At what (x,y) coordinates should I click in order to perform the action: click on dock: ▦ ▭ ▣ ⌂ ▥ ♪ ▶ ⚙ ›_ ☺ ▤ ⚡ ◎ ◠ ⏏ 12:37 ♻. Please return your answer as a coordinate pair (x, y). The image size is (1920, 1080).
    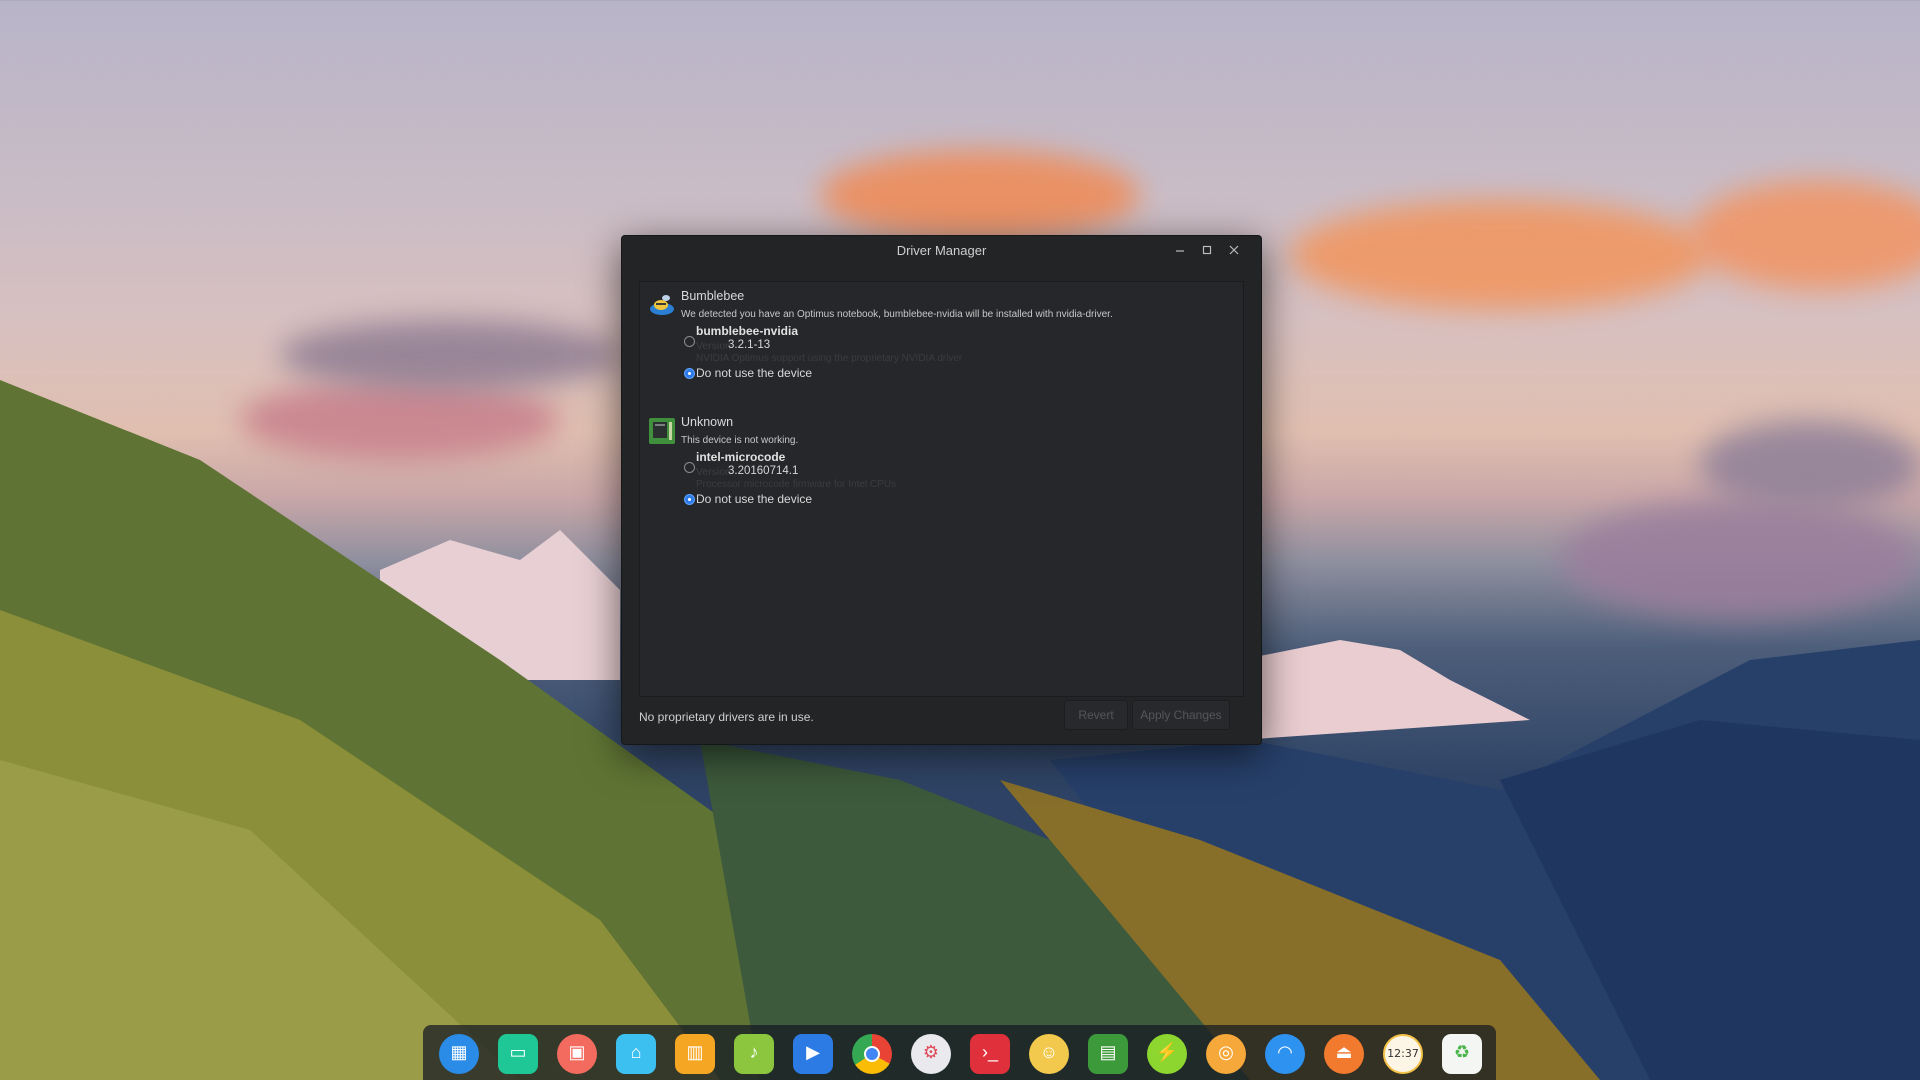
    Looking at the image, I should click on (959, 1052).